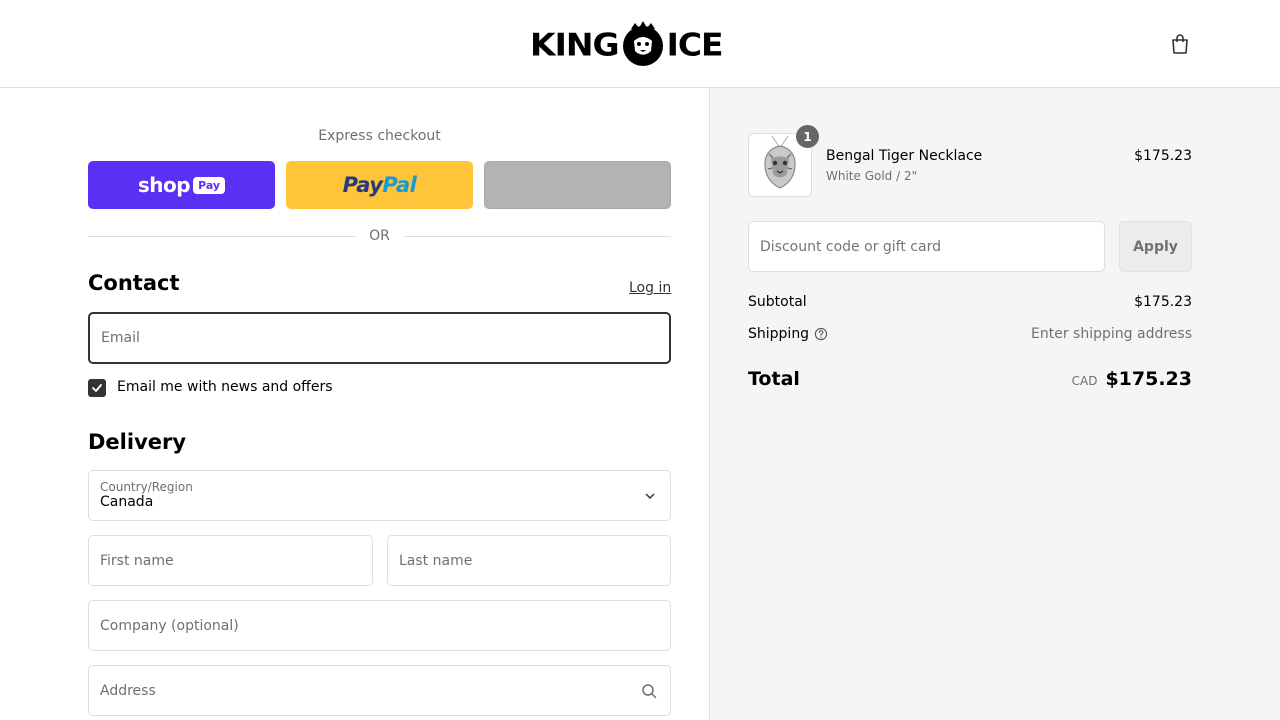 Image resolution: width=1280 pixels, height=720 pixels. I want to click on subtotal-label: Subtotal, so click(777, 302).